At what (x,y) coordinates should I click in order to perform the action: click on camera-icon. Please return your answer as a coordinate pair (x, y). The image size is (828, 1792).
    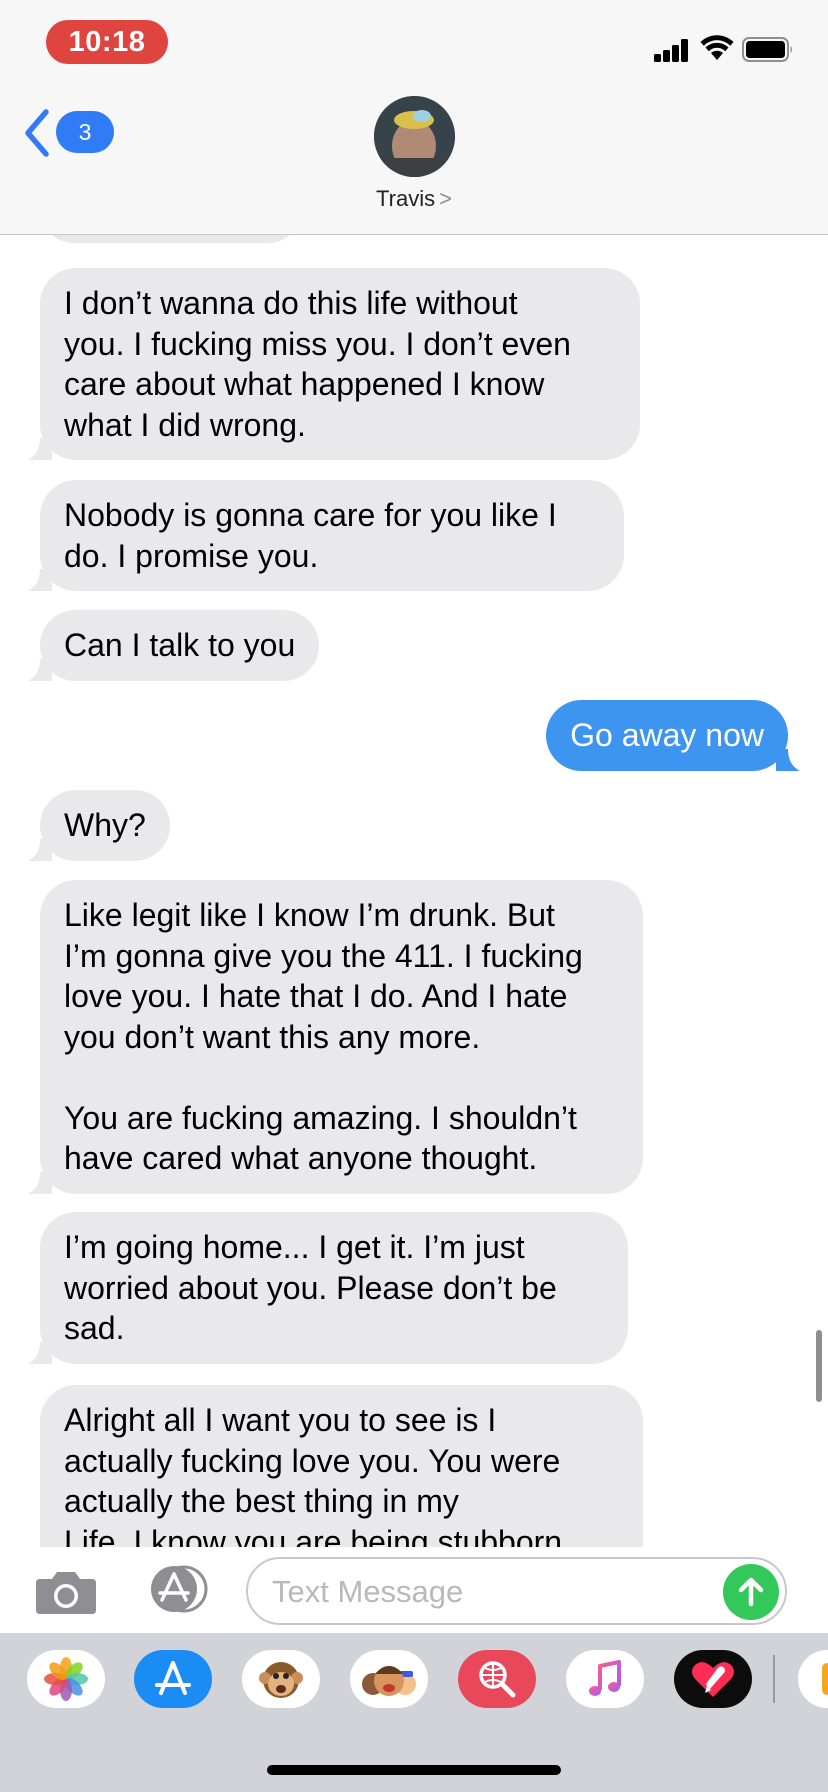
    Looking at the image, I should click on (66, 1592).